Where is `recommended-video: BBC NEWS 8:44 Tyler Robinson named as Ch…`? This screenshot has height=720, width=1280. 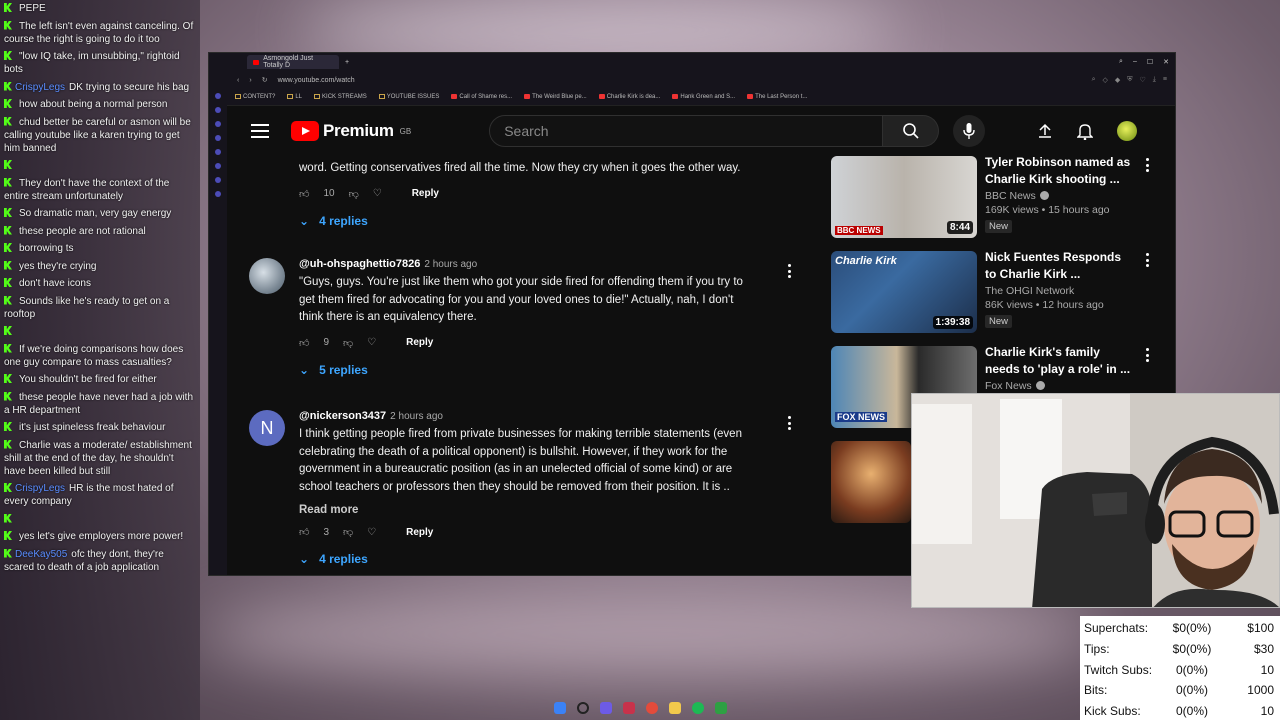 recommended-video: BBC NEWS 8:44 Tyler Robinson named as Ch… is located at coordinates (996, 201).